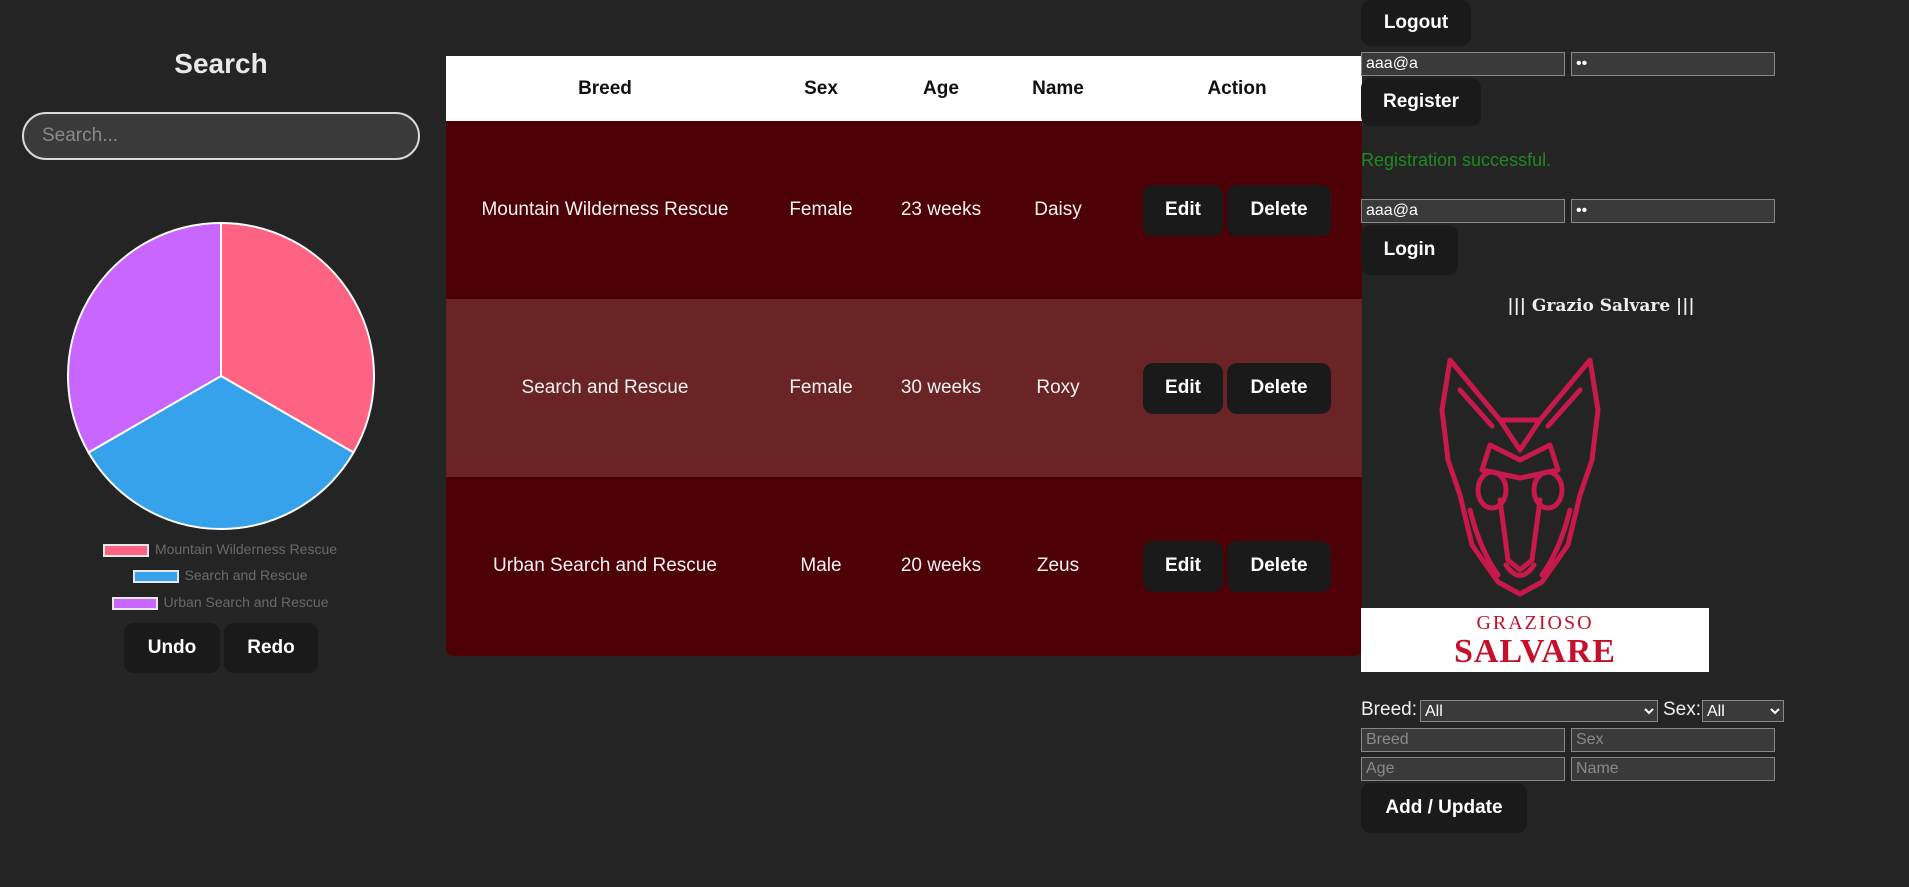 This screenshot has width=1909, height=887. I want to click on header-age: Age, so click(941, 88).